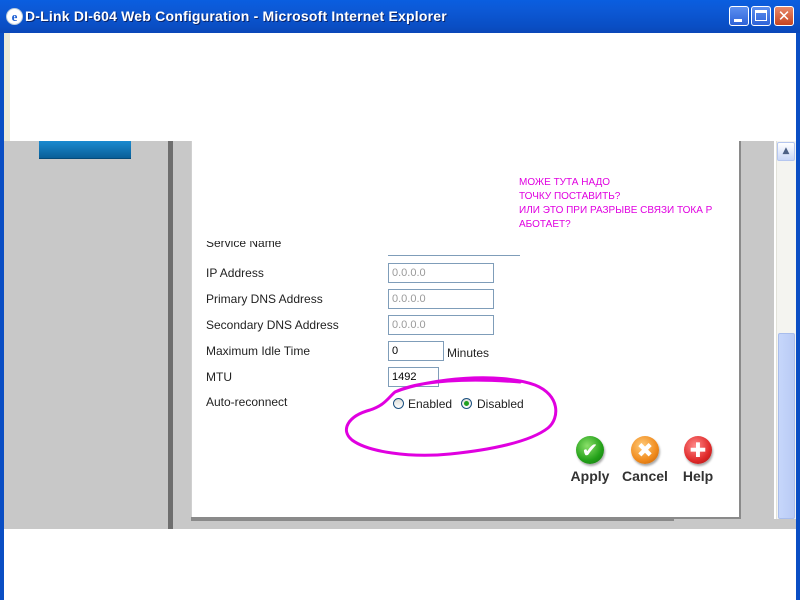 Image resolution: width=800 pixels, height=600 pixels. Describe the element at coordinates (466, 403) in the screenshot. I see `auto-reconnect-disabled-radio` at that location.